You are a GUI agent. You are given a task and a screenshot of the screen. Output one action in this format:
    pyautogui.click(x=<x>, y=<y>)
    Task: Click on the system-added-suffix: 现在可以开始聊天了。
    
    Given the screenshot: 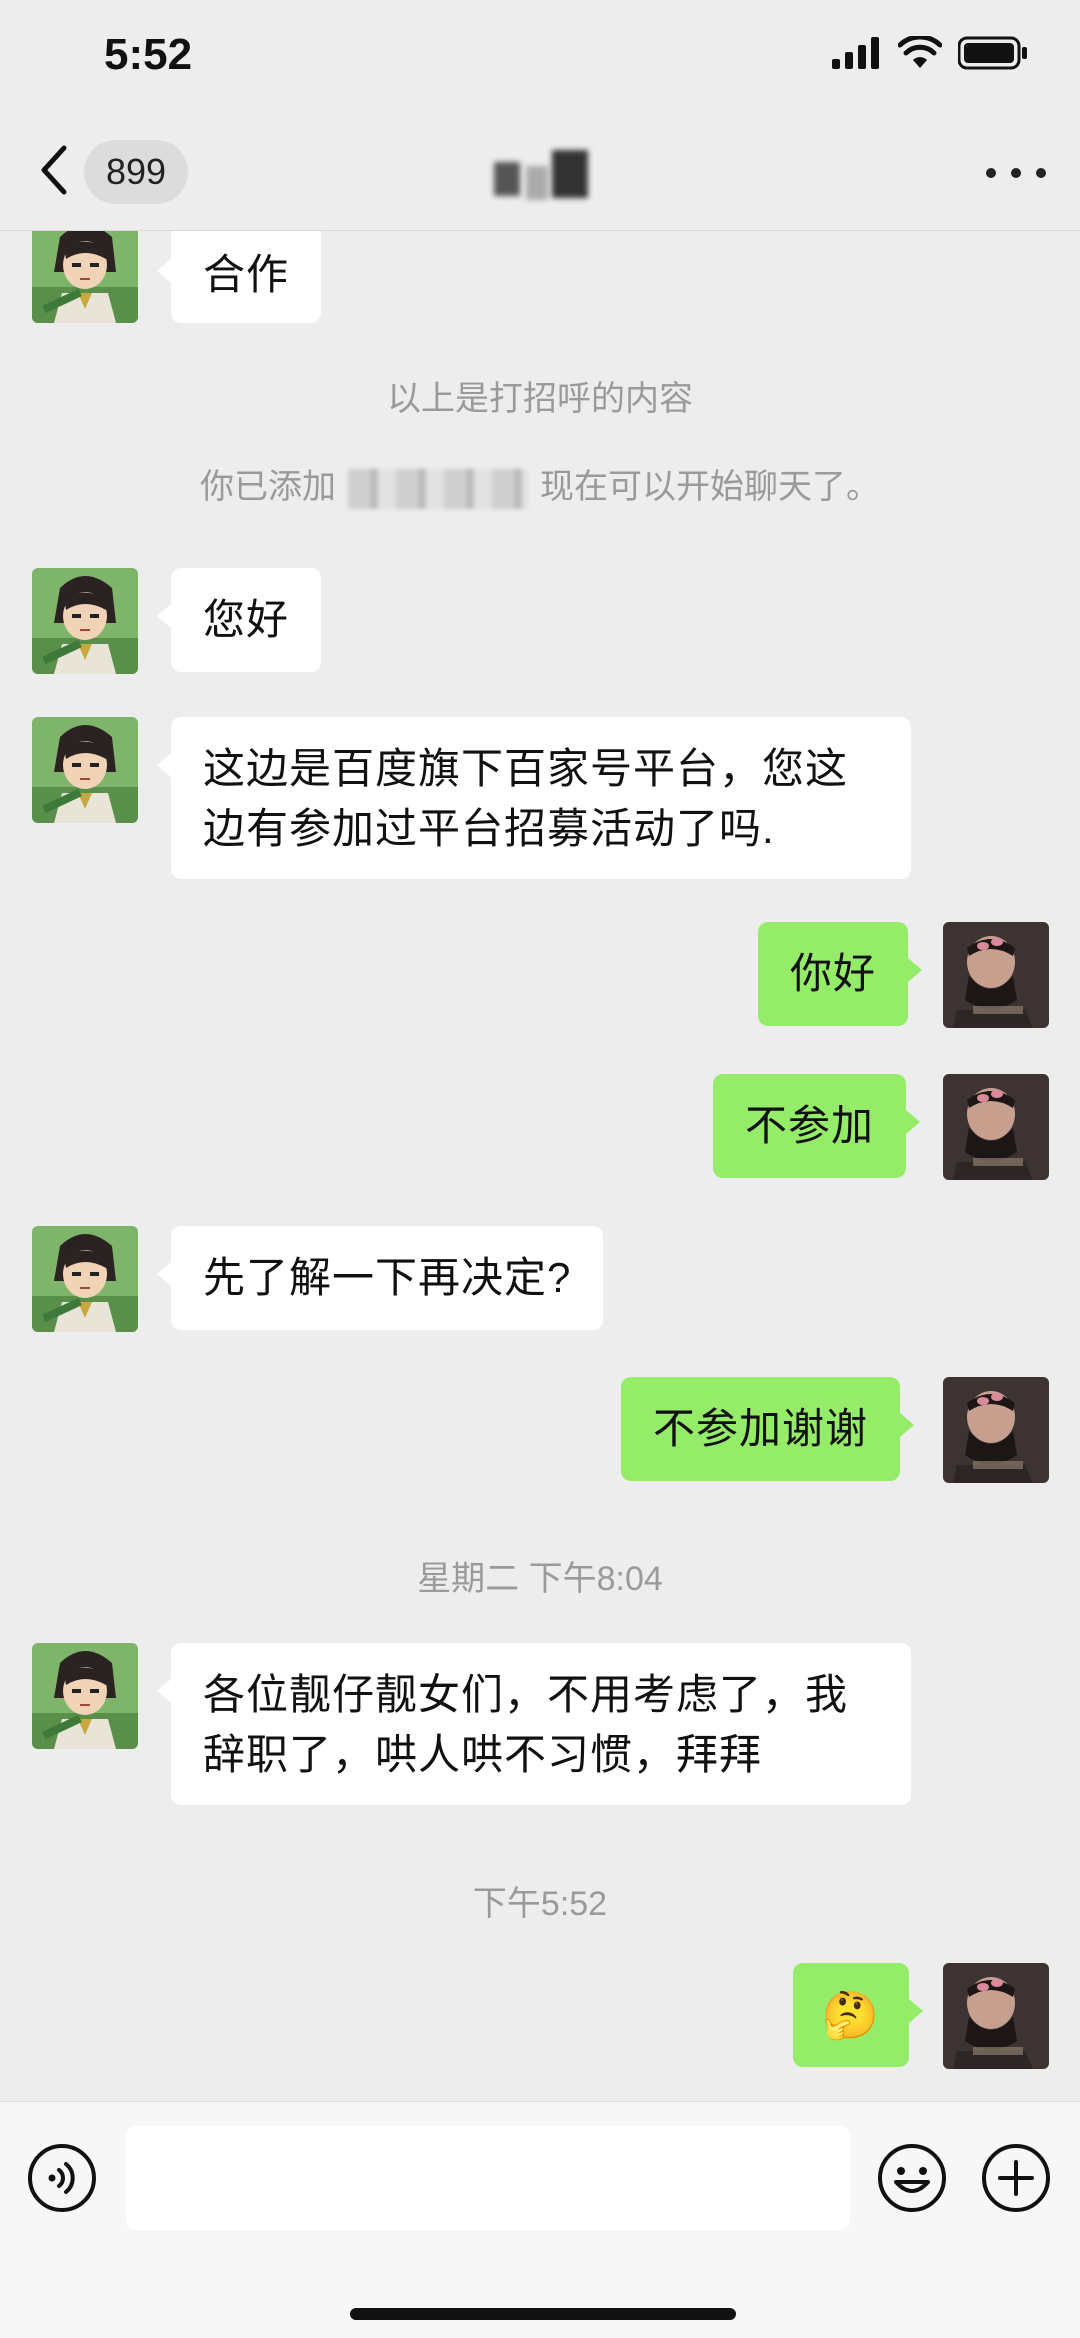 What is the action you would take?
    pyautogui.click(x=710, y=487)
    